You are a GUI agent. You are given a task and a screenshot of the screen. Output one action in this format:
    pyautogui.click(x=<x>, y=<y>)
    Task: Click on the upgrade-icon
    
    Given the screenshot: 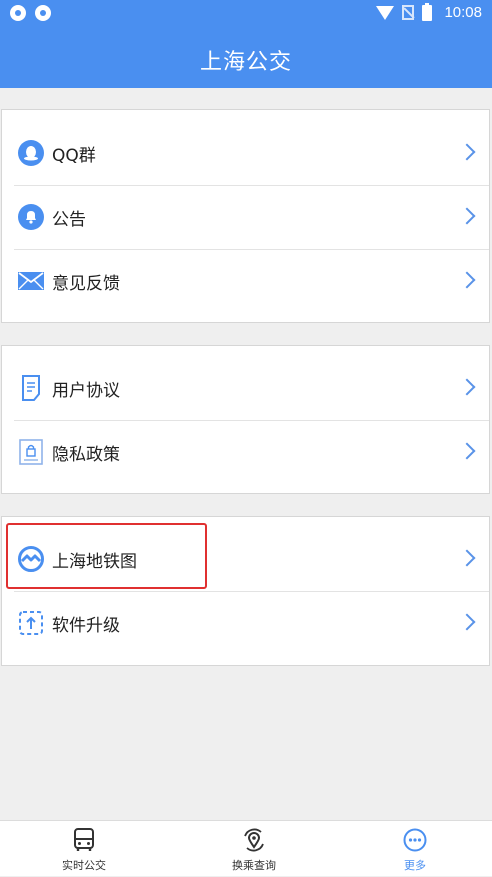 What is the action you would take?
    pyautogui.click(x=31, y=623)
    